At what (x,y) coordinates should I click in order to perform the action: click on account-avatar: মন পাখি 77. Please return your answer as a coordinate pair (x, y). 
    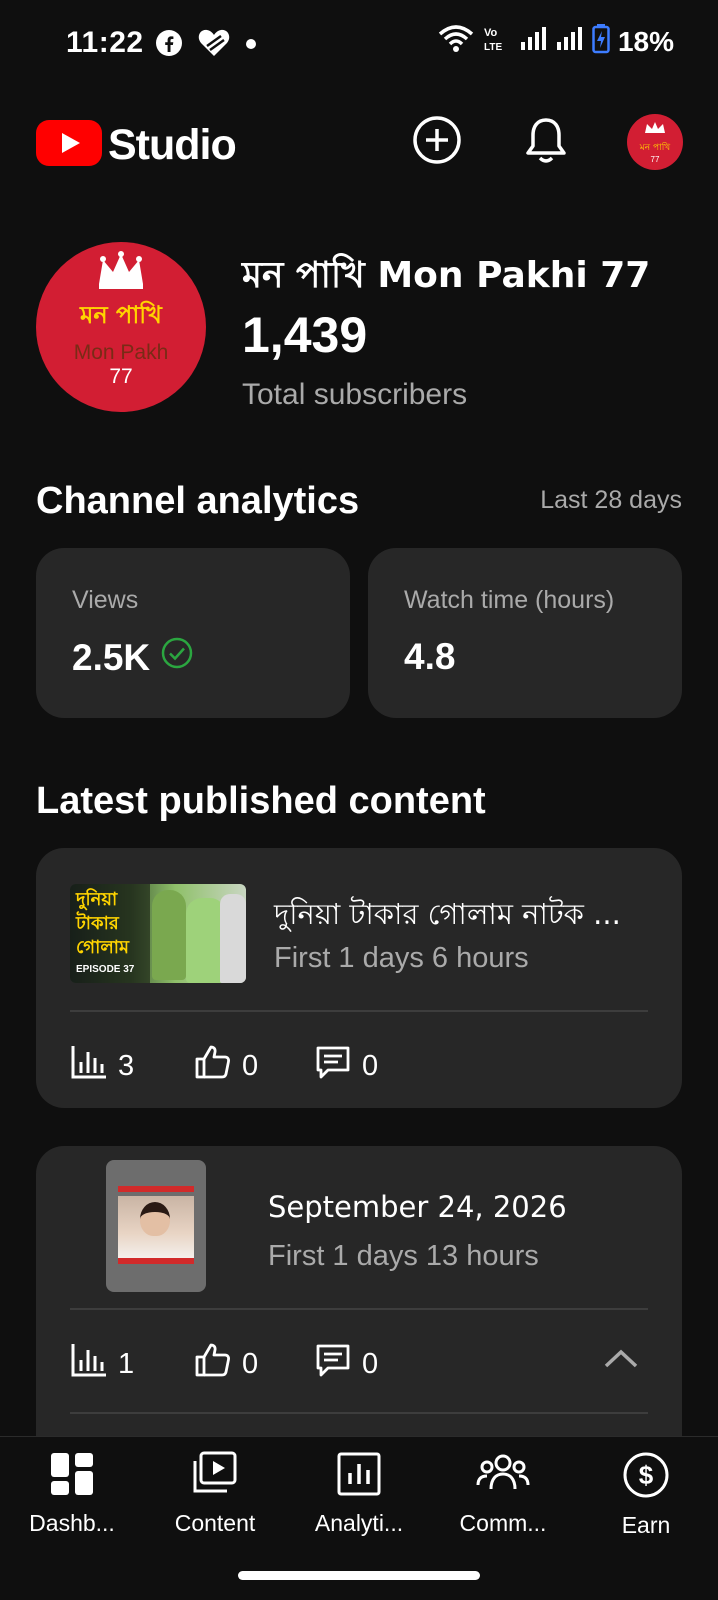
    Looking at the image, I should click on (655, 142).